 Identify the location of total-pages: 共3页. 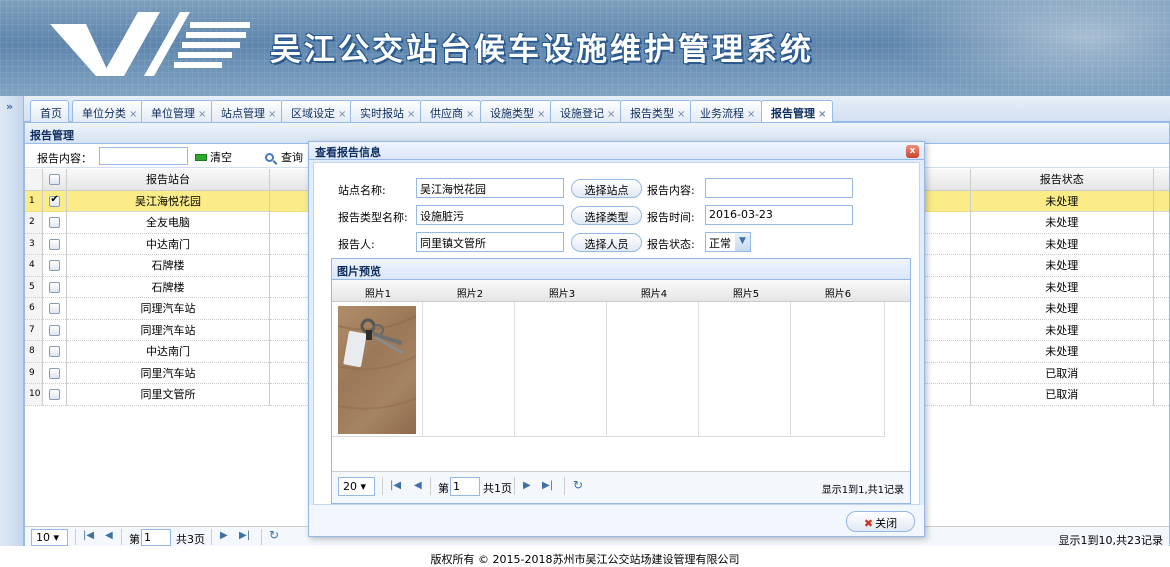
(190, 539).